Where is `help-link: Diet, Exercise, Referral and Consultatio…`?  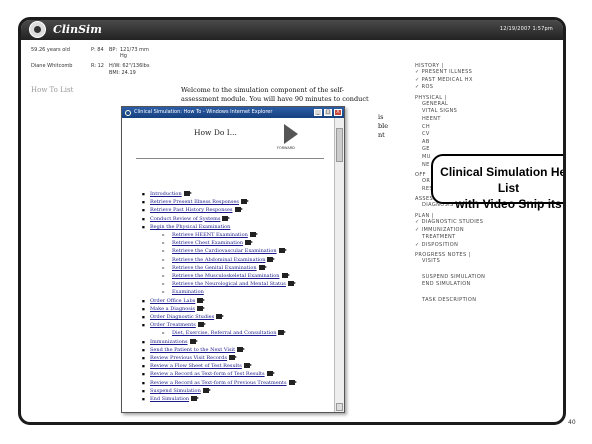
help-link: Diet, Exercise, Referral and Consultatio… is located at coordinates (218, 333).